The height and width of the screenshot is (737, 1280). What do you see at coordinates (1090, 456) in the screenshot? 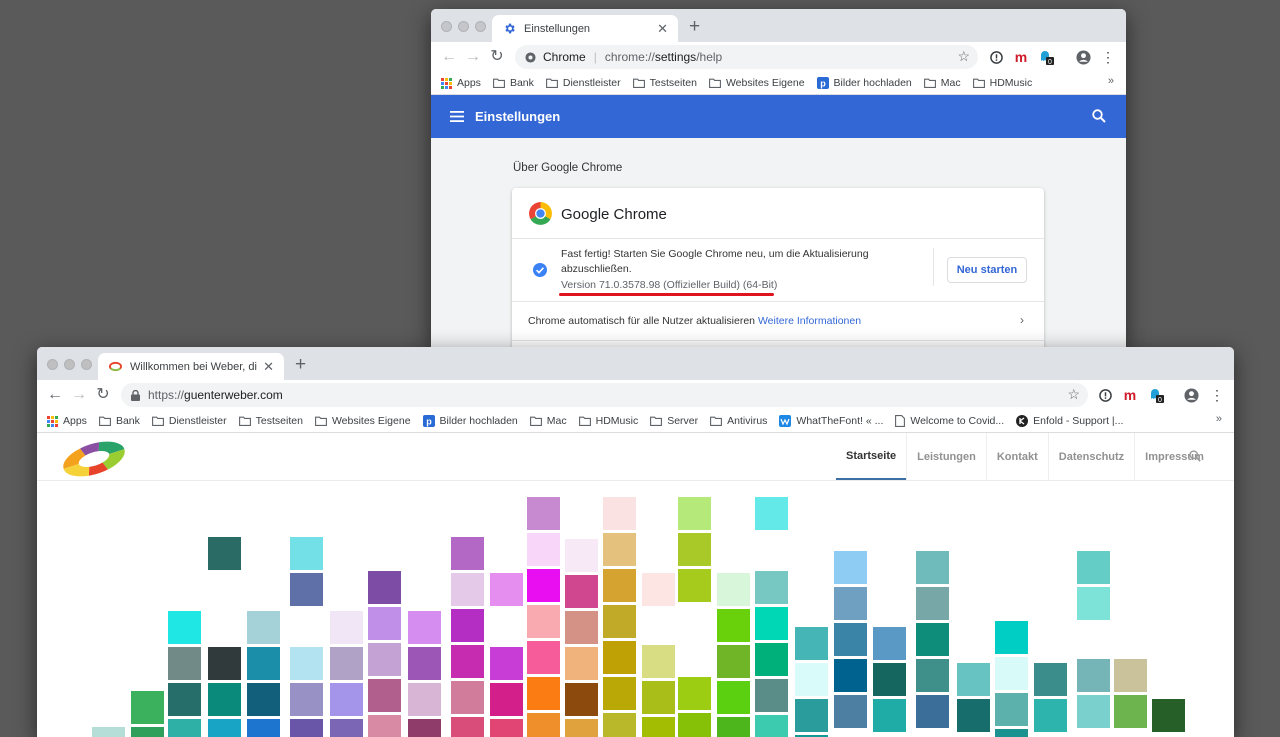
I see `menu-item-datenschutz: Datenschutz` at bounding box center [1090, 456].